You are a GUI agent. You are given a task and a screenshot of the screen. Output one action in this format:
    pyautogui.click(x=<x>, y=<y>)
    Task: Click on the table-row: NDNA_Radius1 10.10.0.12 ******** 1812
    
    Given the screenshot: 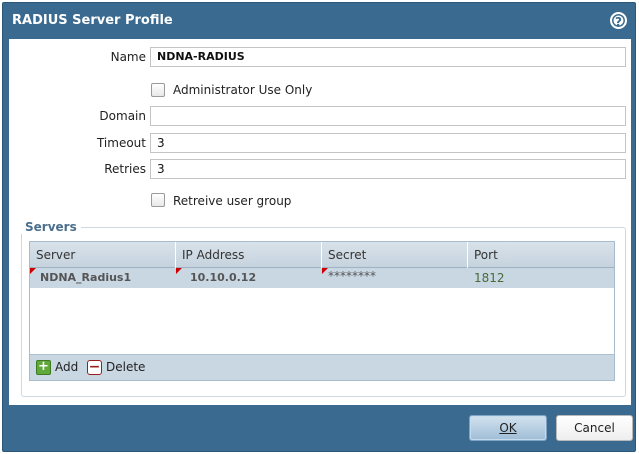 What is the action you would take?
    pyautogui.click(x=322, y=278)
    